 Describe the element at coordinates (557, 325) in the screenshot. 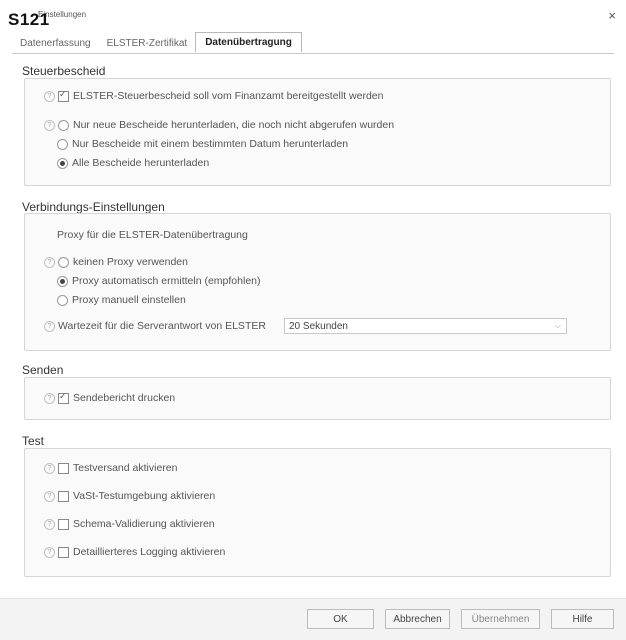

I see `chevron-down-icon: ⌵` at that location.